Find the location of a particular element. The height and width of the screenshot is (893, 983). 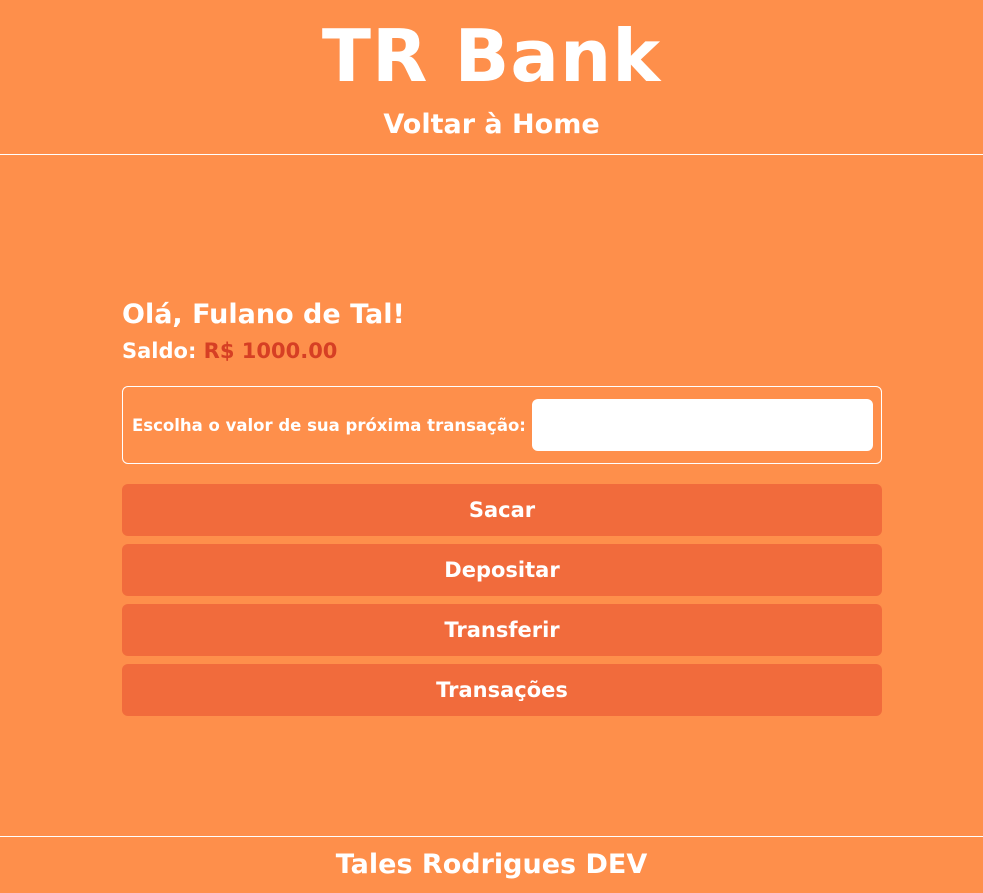

greeting-heading: Olá, Fulano de Tal! is located at coordinates (263, 314).